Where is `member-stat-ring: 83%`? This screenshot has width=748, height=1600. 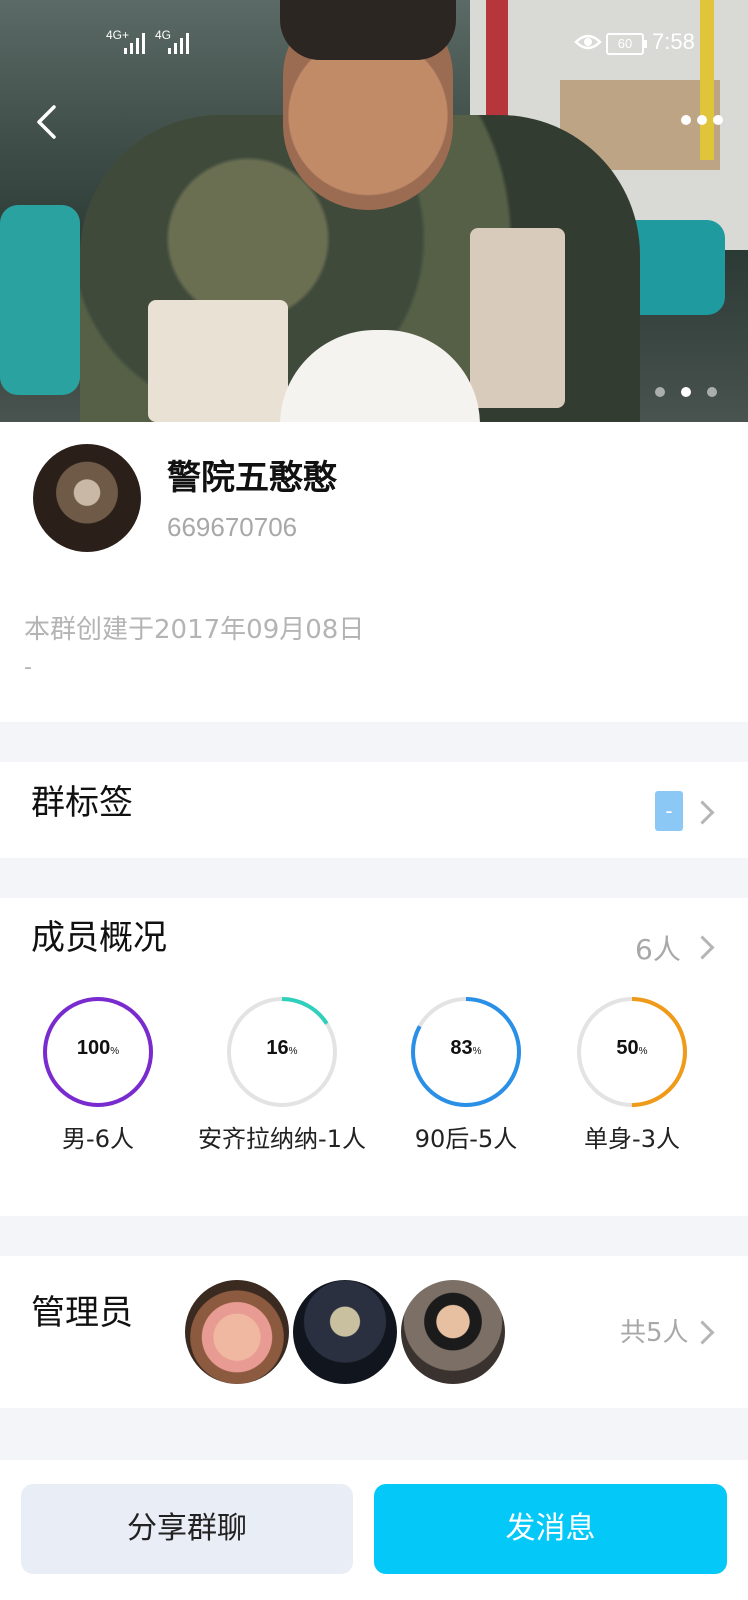 member-stat-ring: 83% is located at coordinates (466, 1052).